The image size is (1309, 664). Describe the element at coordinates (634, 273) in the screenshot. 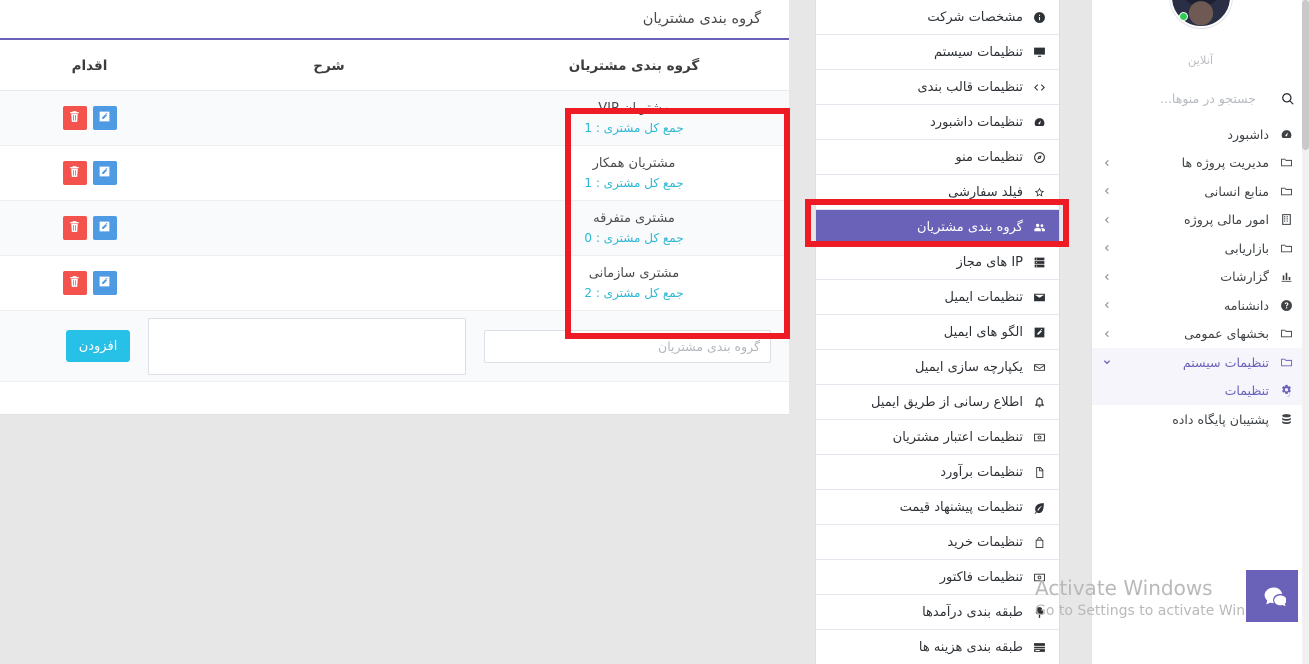

I see `group-name: مشتری سازمانی` at that location.